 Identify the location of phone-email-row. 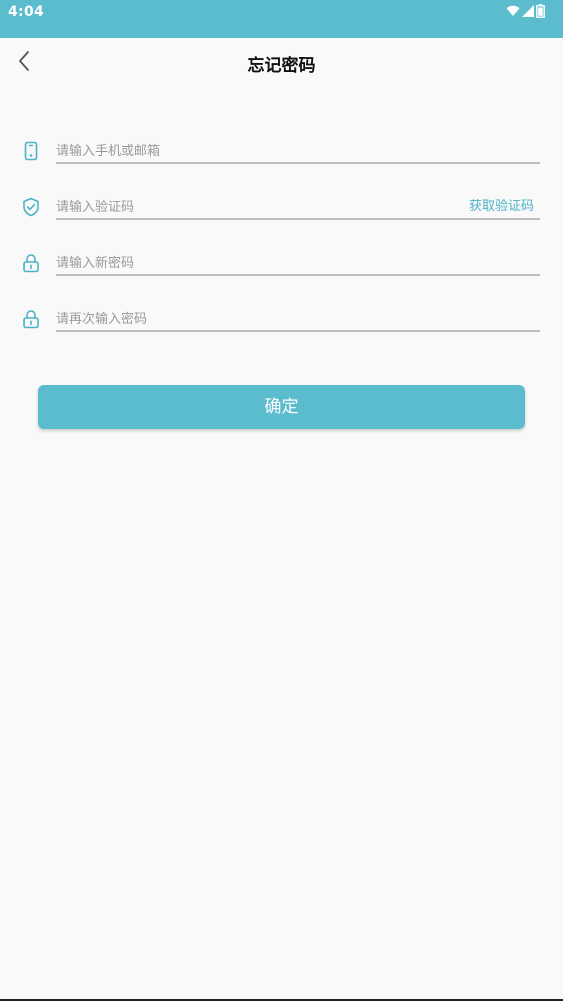
(281, 160).